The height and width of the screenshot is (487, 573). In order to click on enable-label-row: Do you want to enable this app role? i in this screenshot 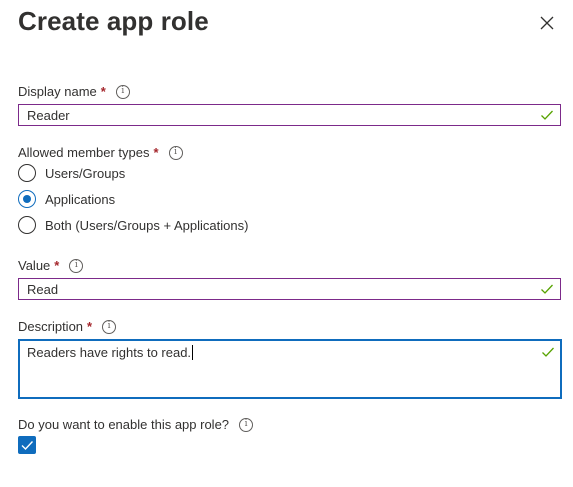, I will do `click(136, 424)`.